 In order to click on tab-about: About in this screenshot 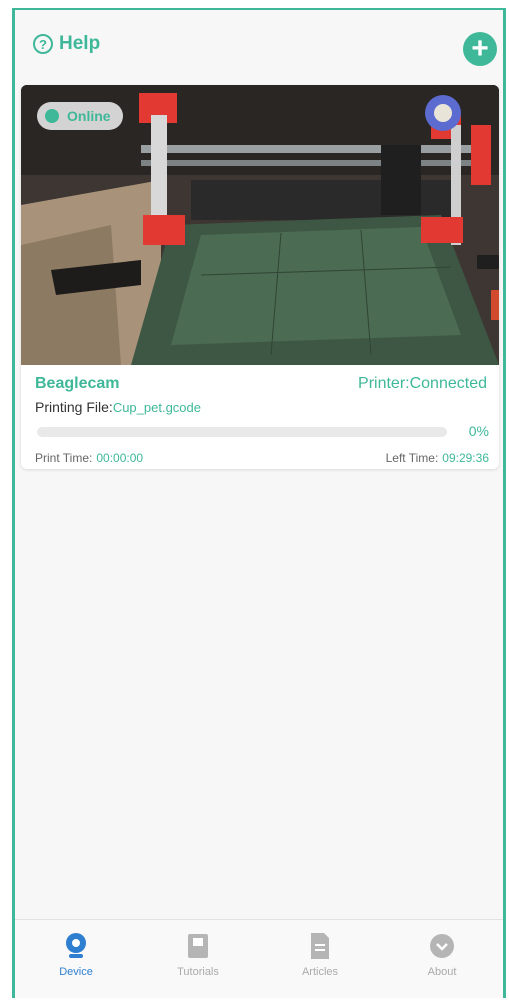, I will do `click(442, 959)`.